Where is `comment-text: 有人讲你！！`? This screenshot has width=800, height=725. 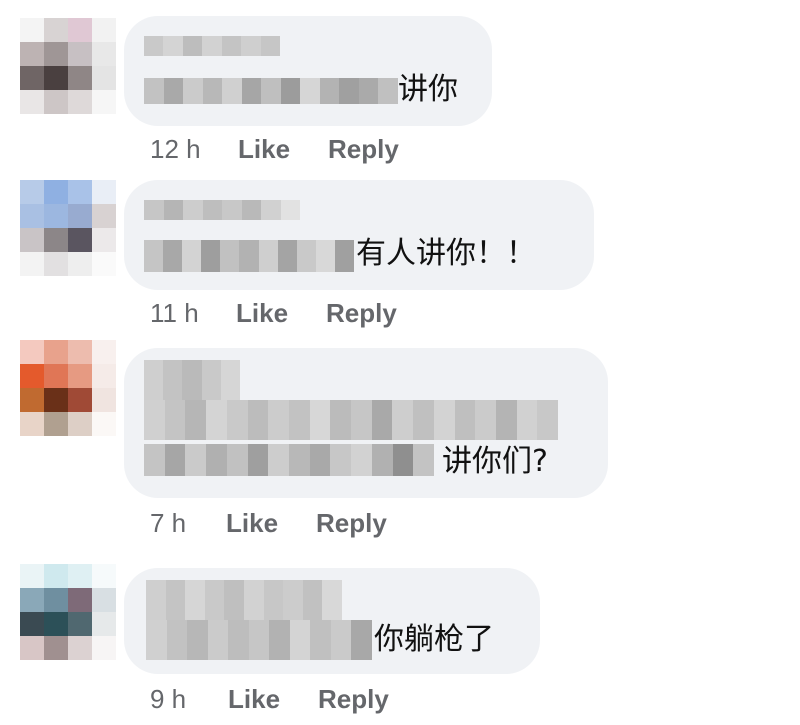 comment-text: 有人讲你！！ is located at coordinates (446, 253).